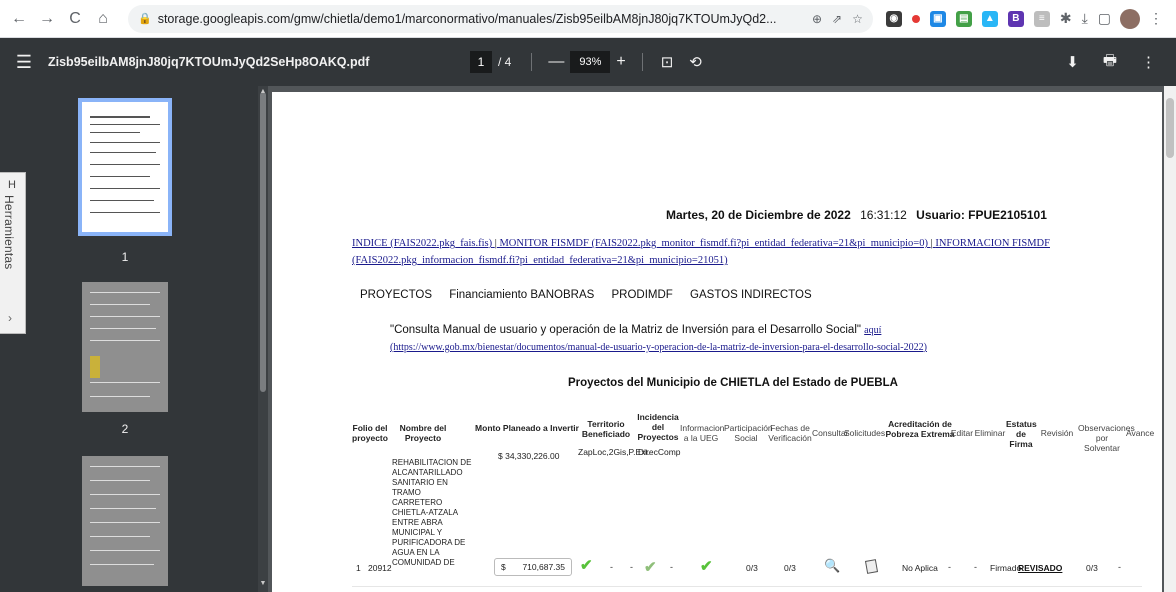  What do you see at coordinates (1072, 62) in the screenshot?
I see `download-icon: ⬇` at bounding box center [1072, 62].